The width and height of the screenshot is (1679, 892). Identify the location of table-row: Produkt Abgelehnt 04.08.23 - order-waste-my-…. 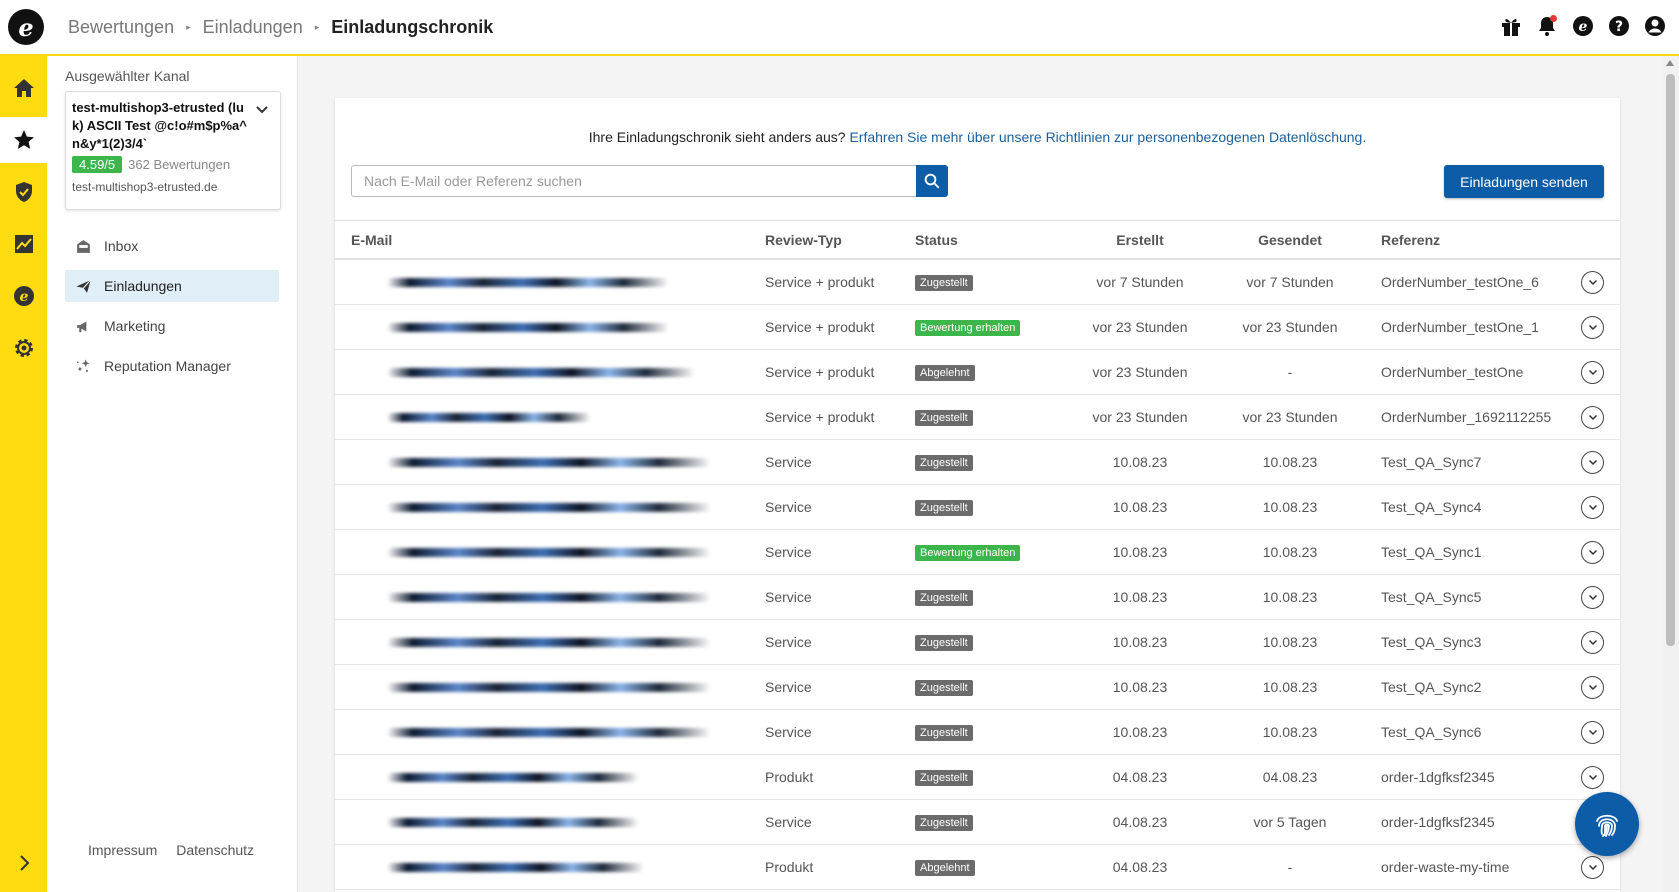
(977, 867).